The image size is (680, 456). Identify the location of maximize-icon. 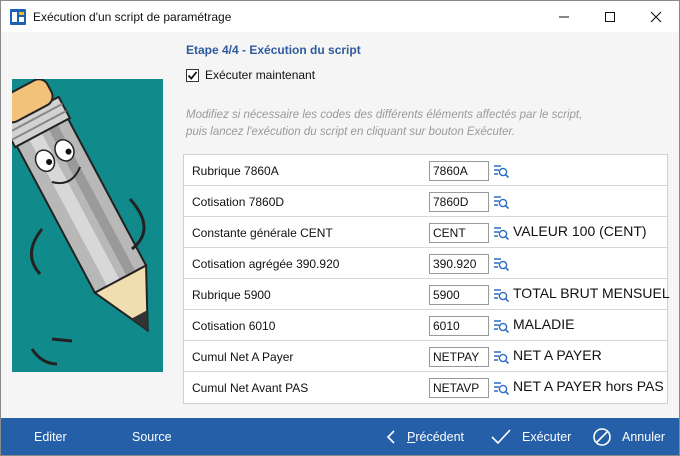
(610, 16).